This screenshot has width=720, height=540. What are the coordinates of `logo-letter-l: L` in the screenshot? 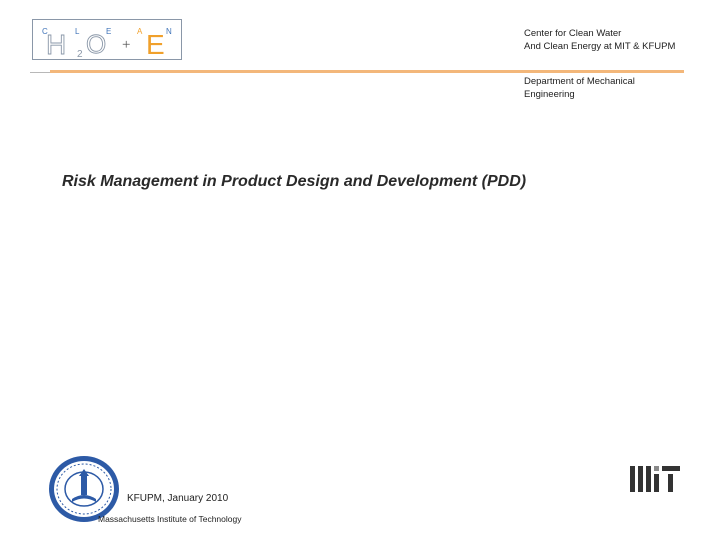 It's located at (77, 31).